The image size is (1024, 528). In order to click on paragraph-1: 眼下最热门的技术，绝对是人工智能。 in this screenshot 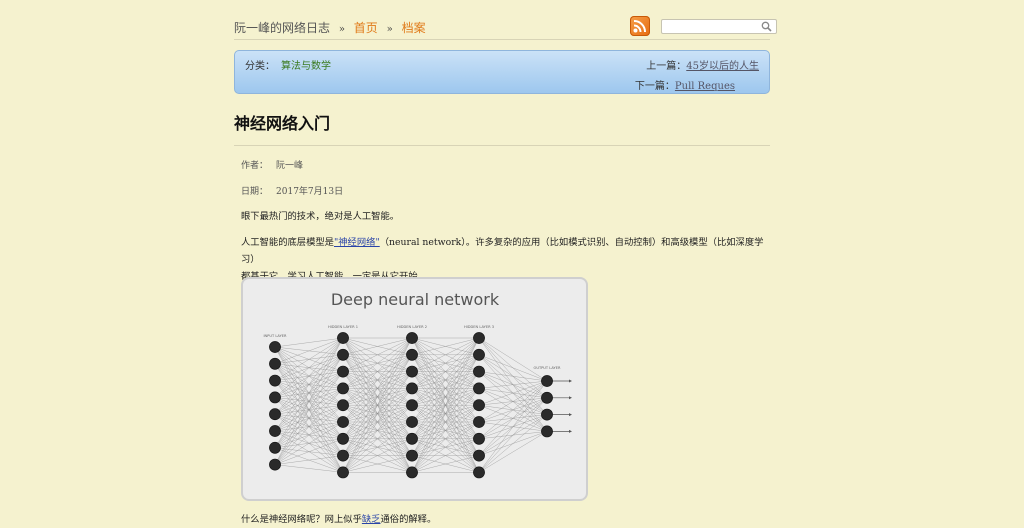, I will do `click(320, 216)`.